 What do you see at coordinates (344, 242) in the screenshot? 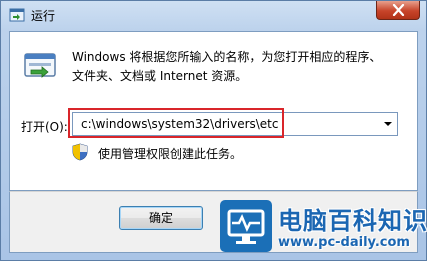
I see `watermark-url: www.pc-daily.com` at bounding box center [344, 242].